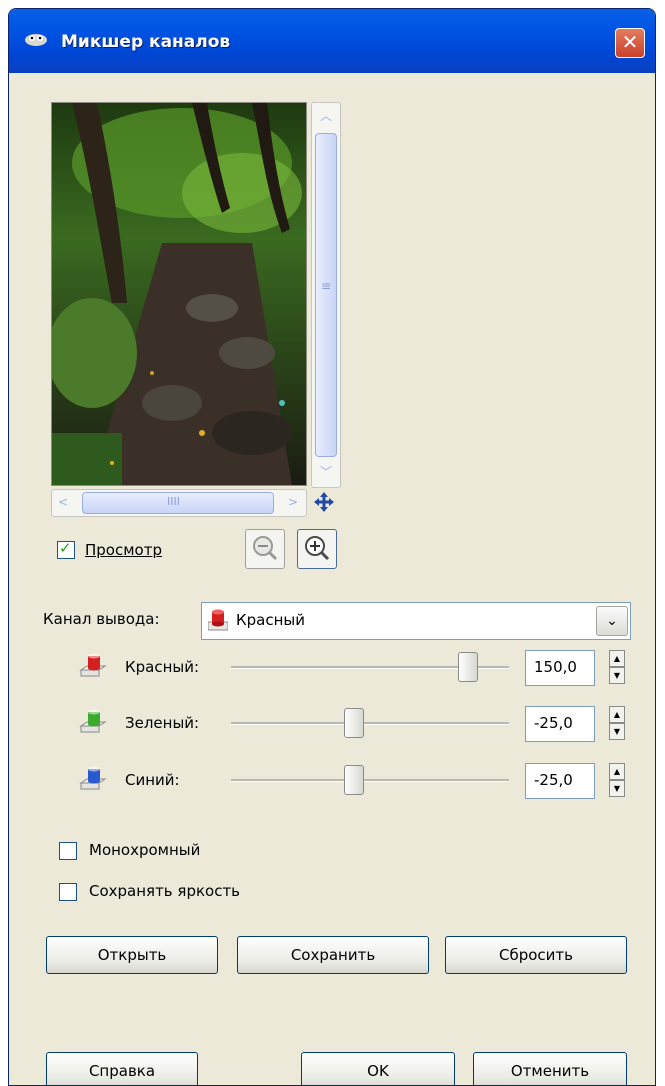 The image size is (665, 1086). Describe the element at coordinates (93, 778) in the screenshot. I see `blue-channel-icon` at that location.